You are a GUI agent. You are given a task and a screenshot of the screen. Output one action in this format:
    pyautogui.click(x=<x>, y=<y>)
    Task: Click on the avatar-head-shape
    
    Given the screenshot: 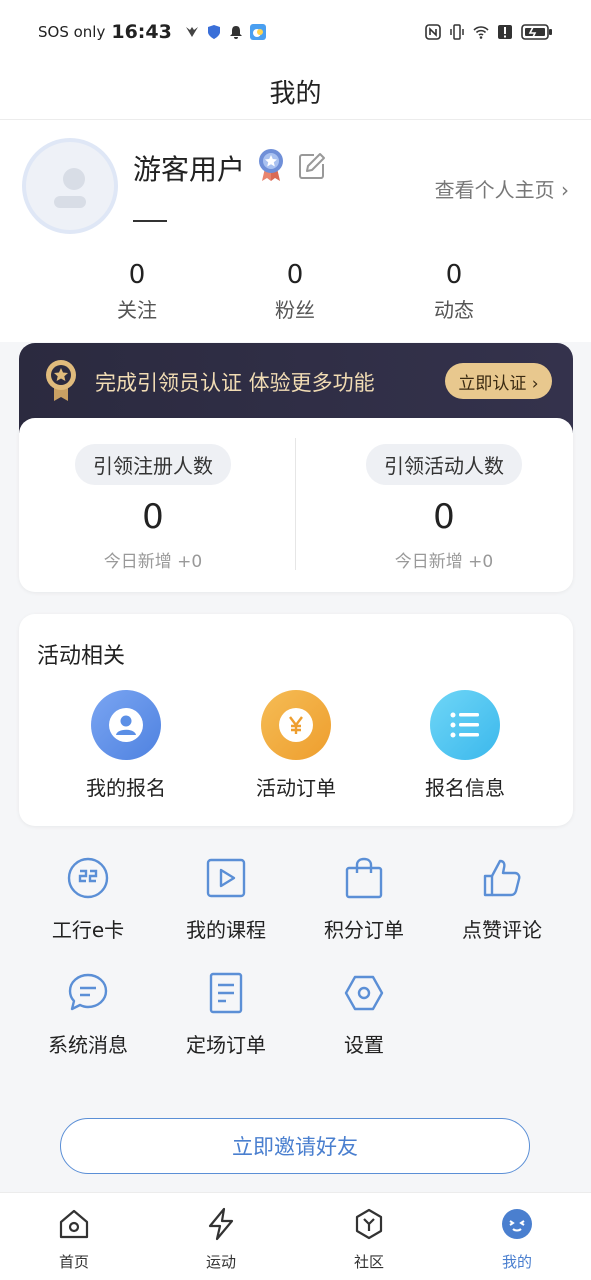 What is the action you would take?
    pyautogui.click(x=74, y=179)
    